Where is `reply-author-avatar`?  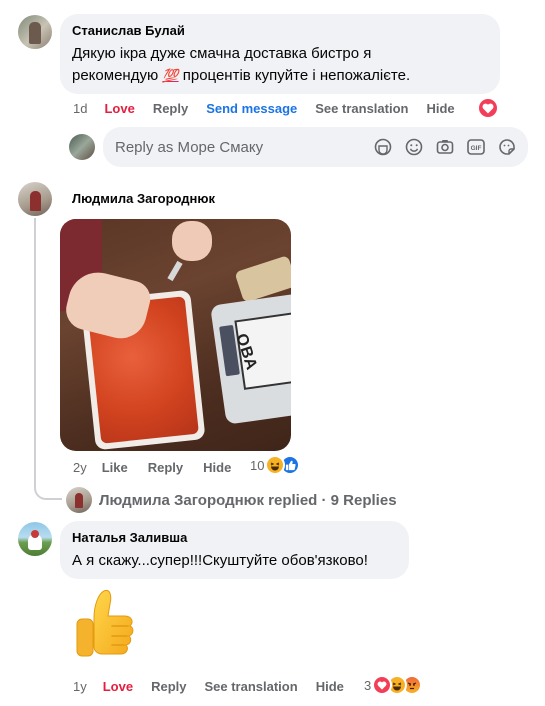 reply-author-avatar is located at coordinates (79, 500).